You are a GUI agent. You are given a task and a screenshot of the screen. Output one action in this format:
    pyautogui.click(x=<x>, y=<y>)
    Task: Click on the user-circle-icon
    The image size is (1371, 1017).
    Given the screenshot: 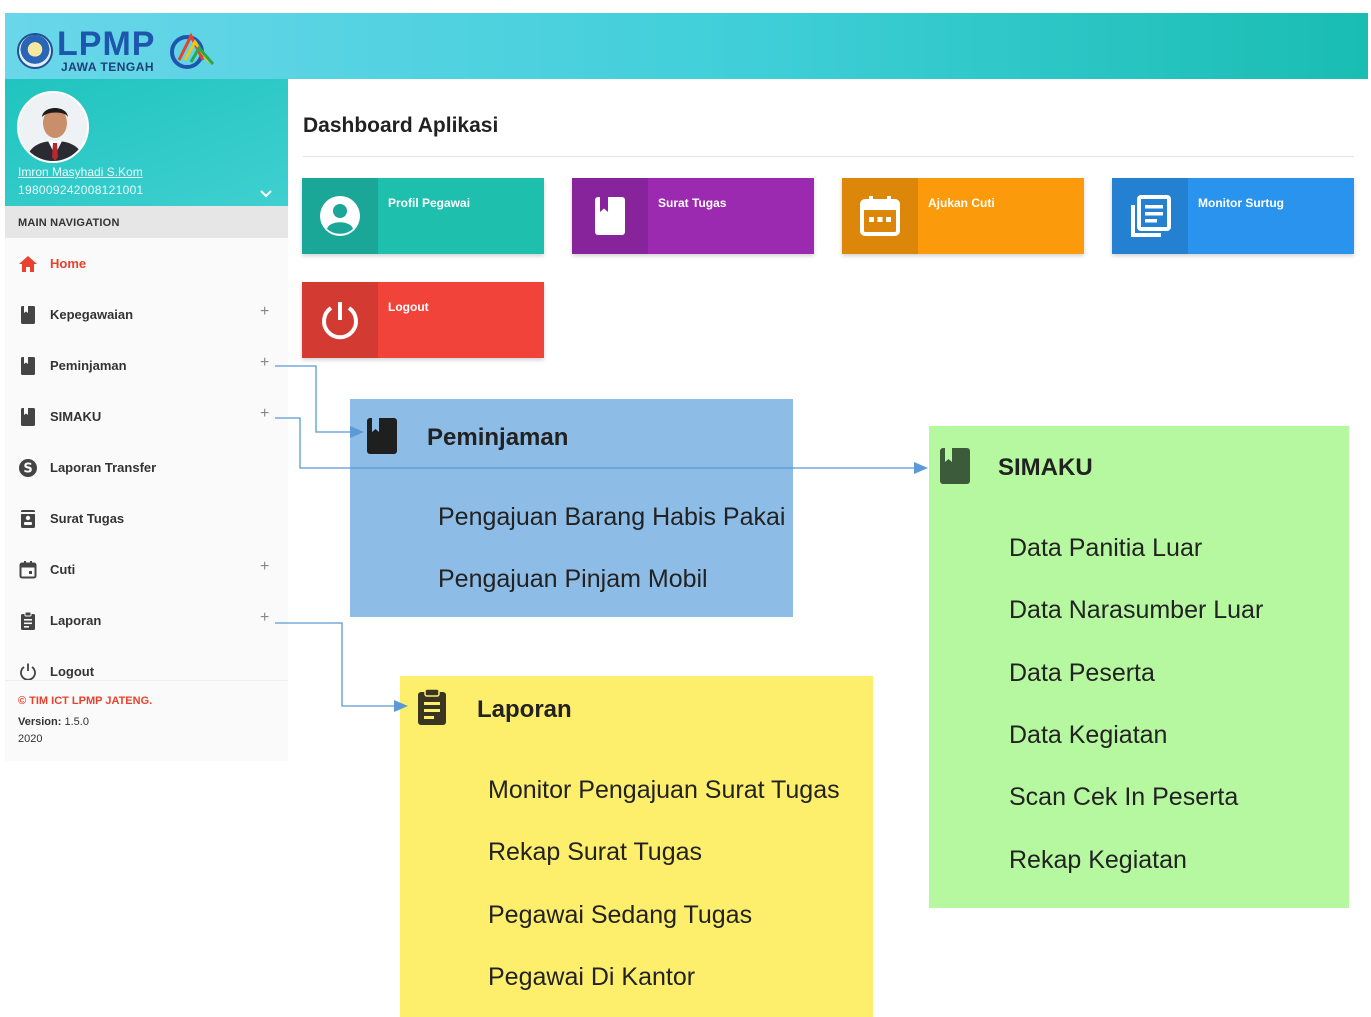 What is the action you would take?
    pyautogui.click(x=340, y=216)
    